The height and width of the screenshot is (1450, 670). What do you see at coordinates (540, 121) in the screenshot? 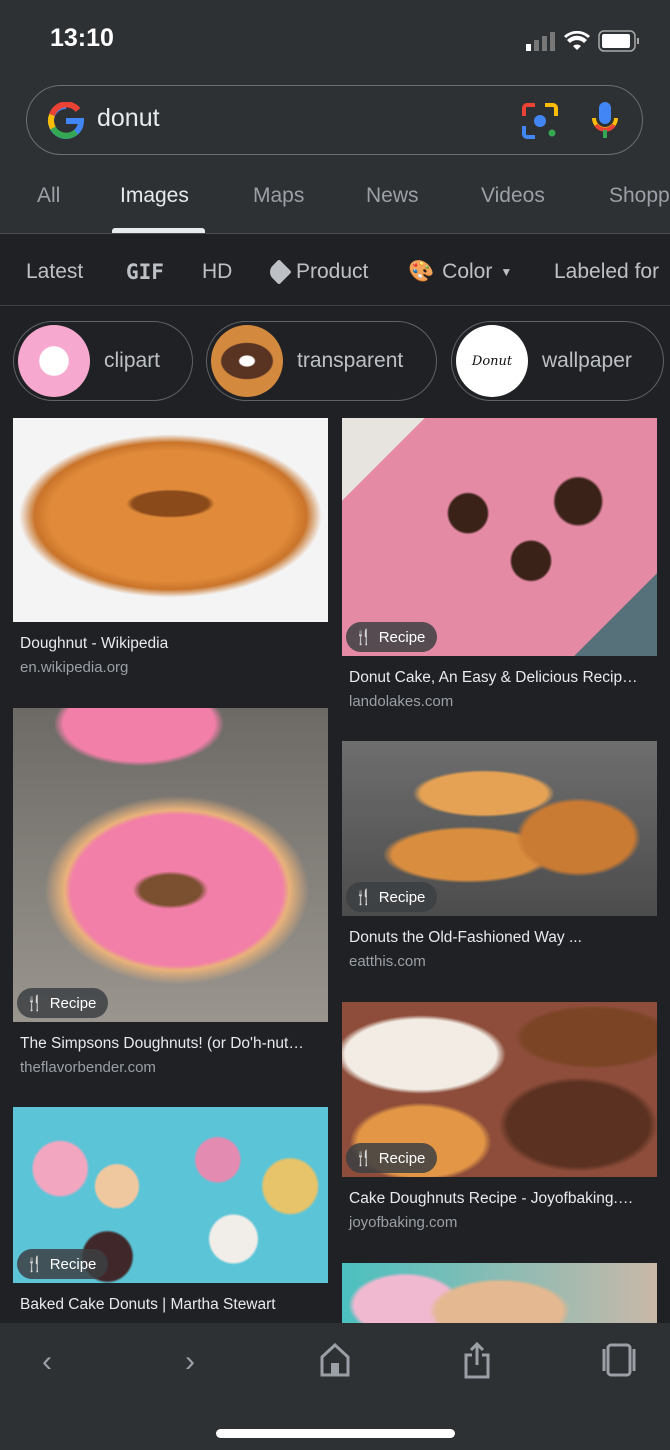
I see `lens-icon` at bounding box center [540, 121].